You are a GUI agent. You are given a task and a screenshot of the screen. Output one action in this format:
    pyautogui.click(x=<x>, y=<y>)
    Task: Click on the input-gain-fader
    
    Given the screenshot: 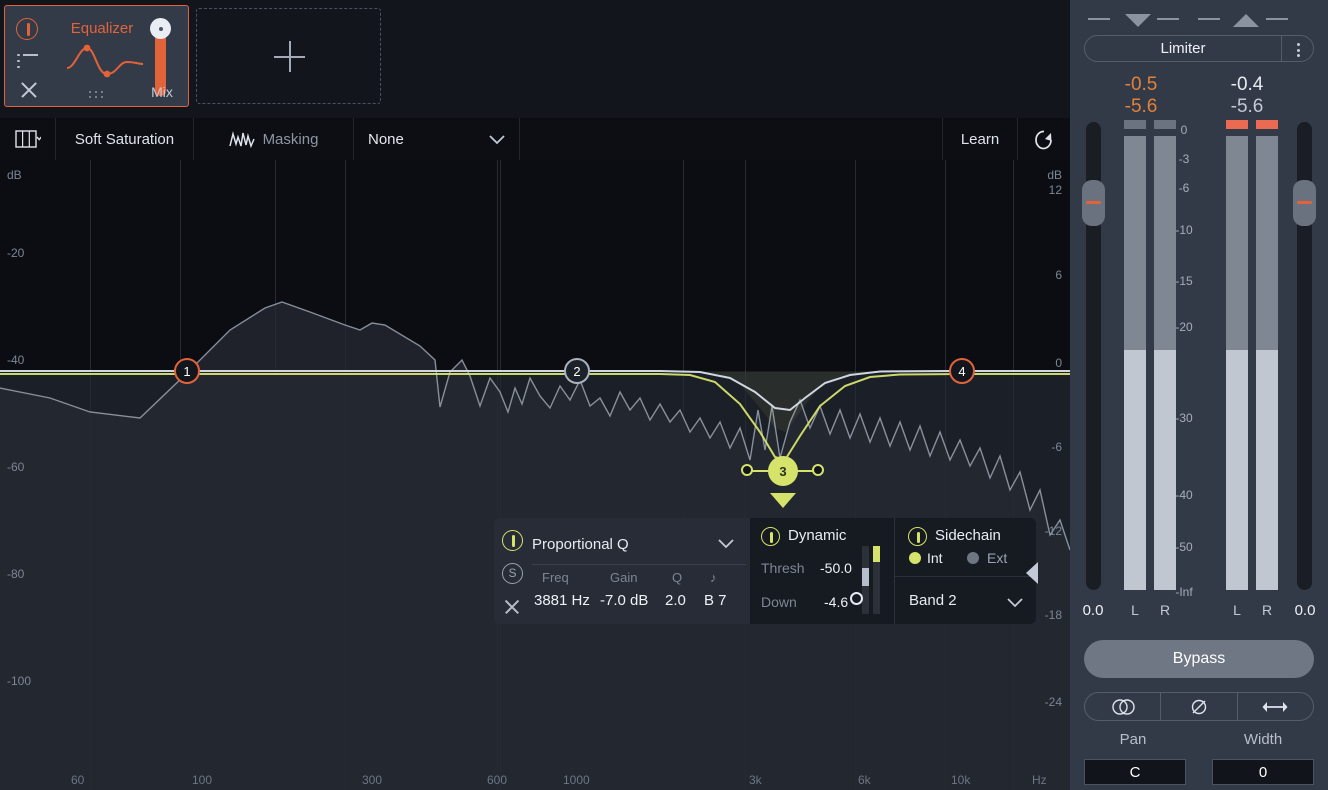 What is the action you would take?
    pyautogui.click(x=1093, y=356)
    